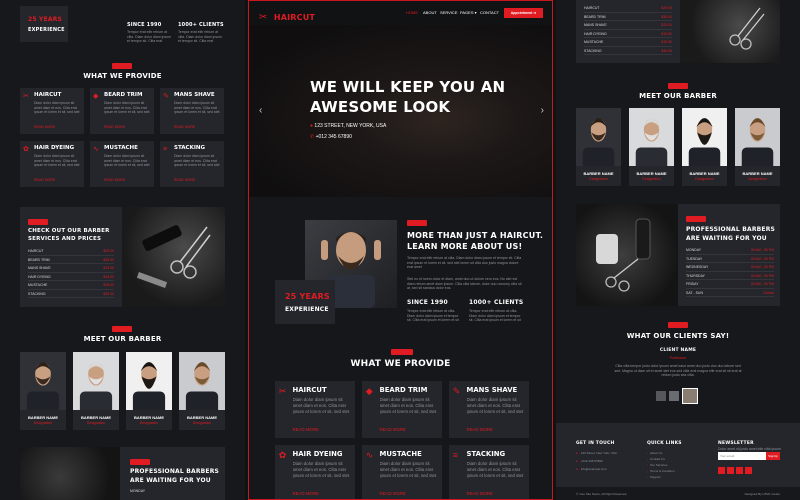 The height and width of the screenshot is (500, 800). Describe the element at coordinates (173, 257) in the screenshot. I see `tools-photo` at that location.